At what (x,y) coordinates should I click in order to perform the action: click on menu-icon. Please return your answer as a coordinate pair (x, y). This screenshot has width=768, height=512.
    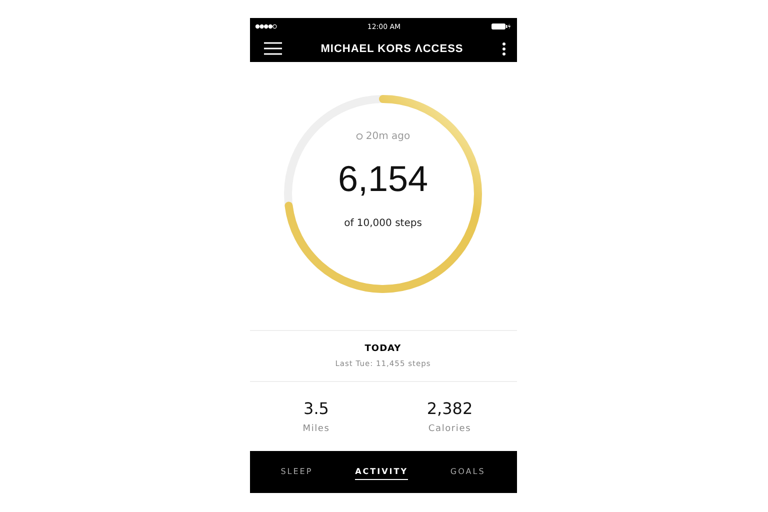
    Looking at the image, I should click on (273, 48).